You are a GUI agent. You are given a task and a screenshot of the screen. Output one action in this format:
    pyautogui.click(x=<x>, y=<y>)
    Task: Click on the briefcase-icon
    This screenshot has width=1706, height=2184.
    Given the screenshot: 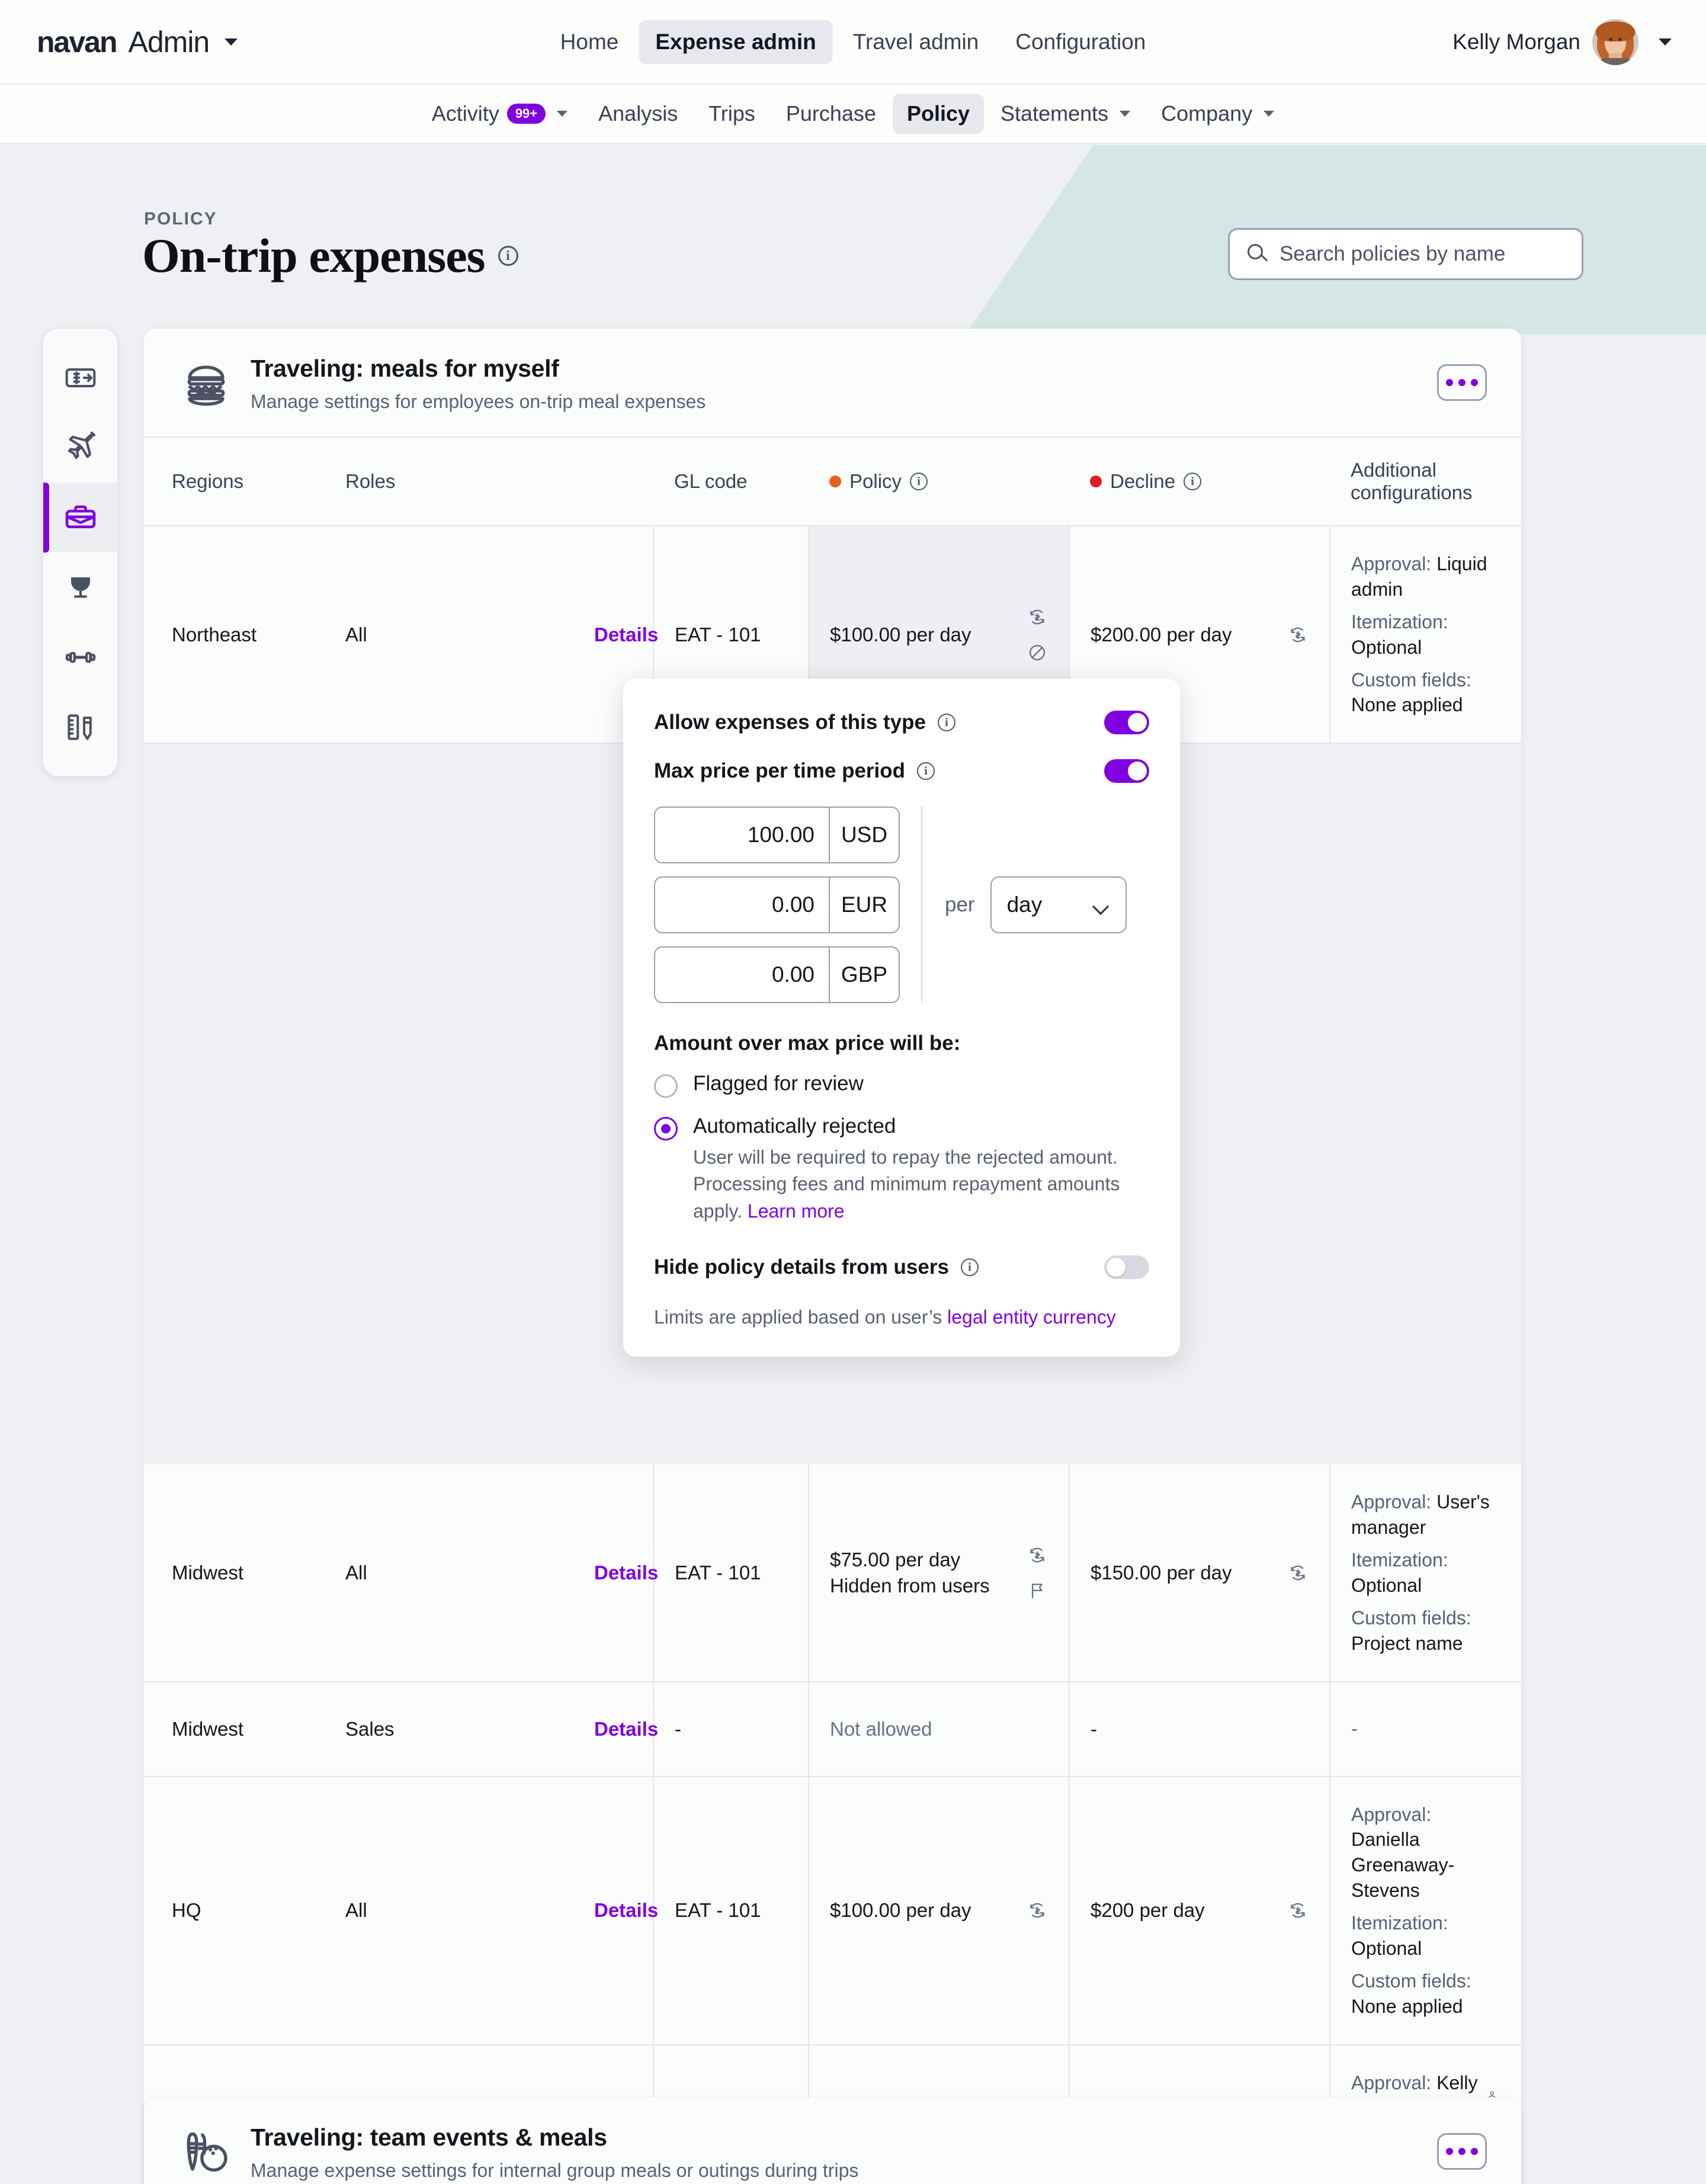 What is the action you would take?
    pyautogui.click(x=80, y=517)
    